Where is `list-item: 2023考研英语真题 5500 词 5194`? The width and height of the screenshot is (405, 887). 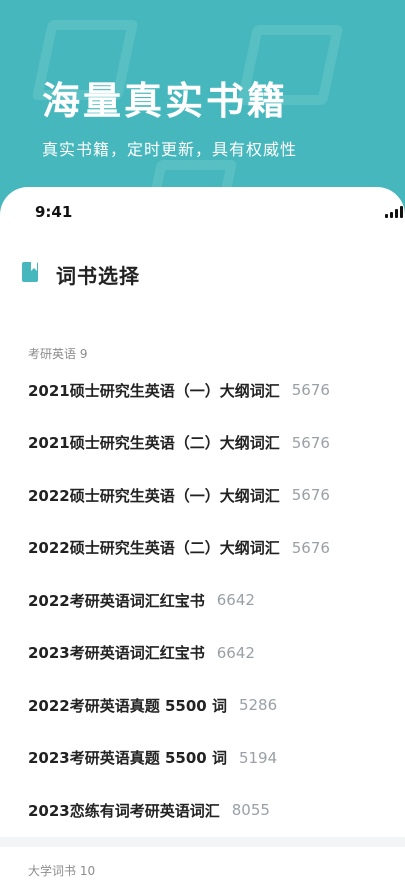 list-item: 2023考研英语真题 5500 词 5194 is located at coordinates (202, 758).